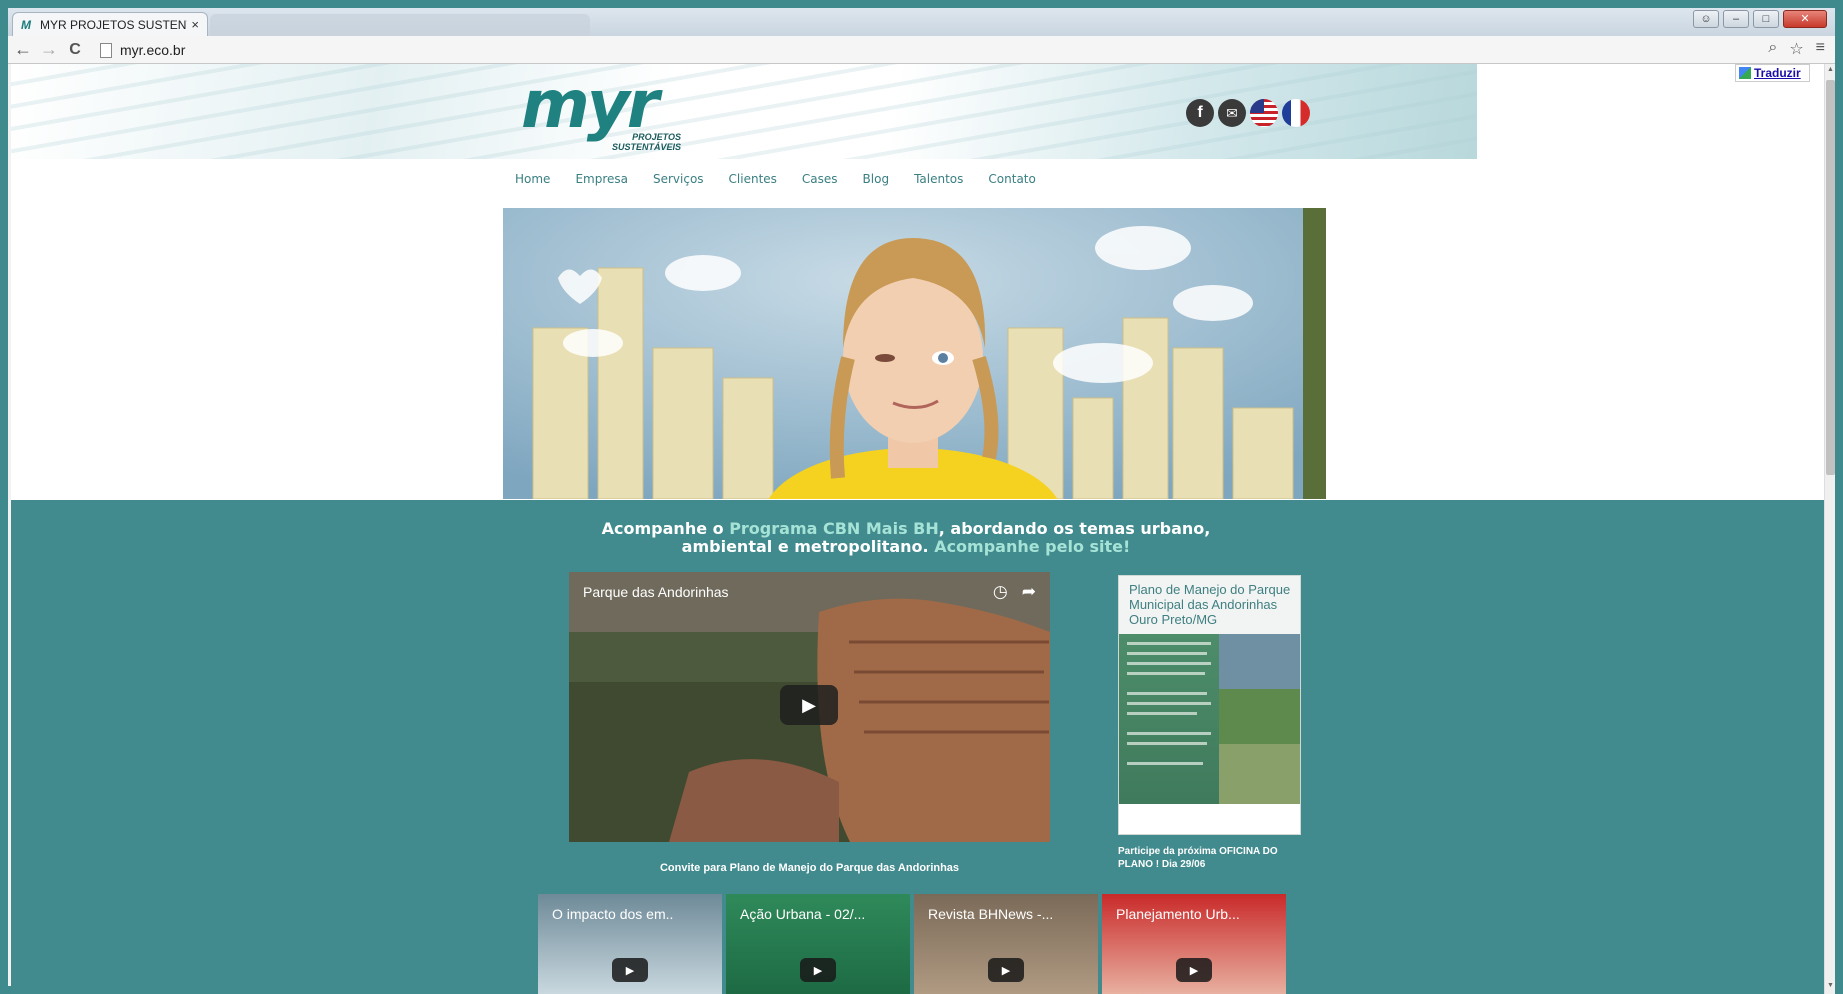  I want to click on browser-tab-active: M MYR PROJETOS SUSTENT ×, so click(110, 24).